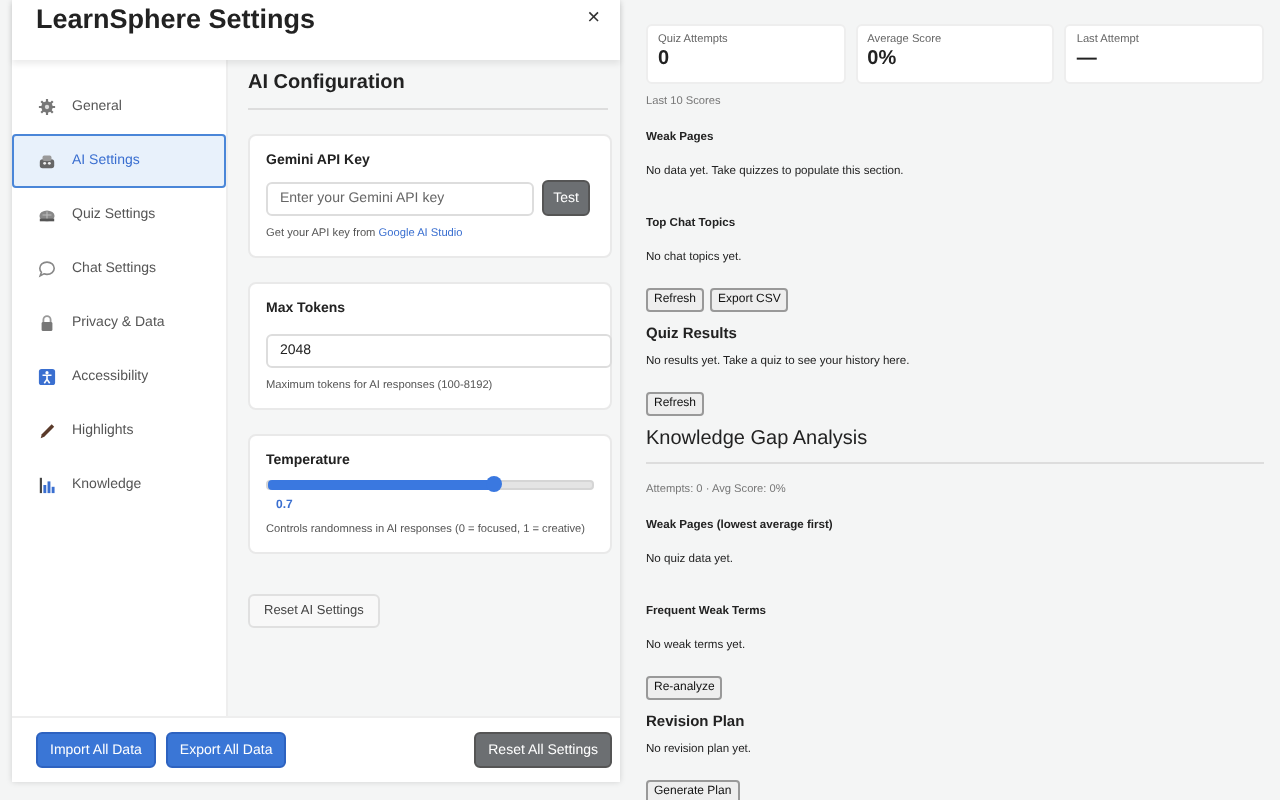 The height and width of the screenshot is (800, 1280). Describe the element at coordinates (428, 91) in the screenshot. I see `section-title: AI Configuration` at that location.